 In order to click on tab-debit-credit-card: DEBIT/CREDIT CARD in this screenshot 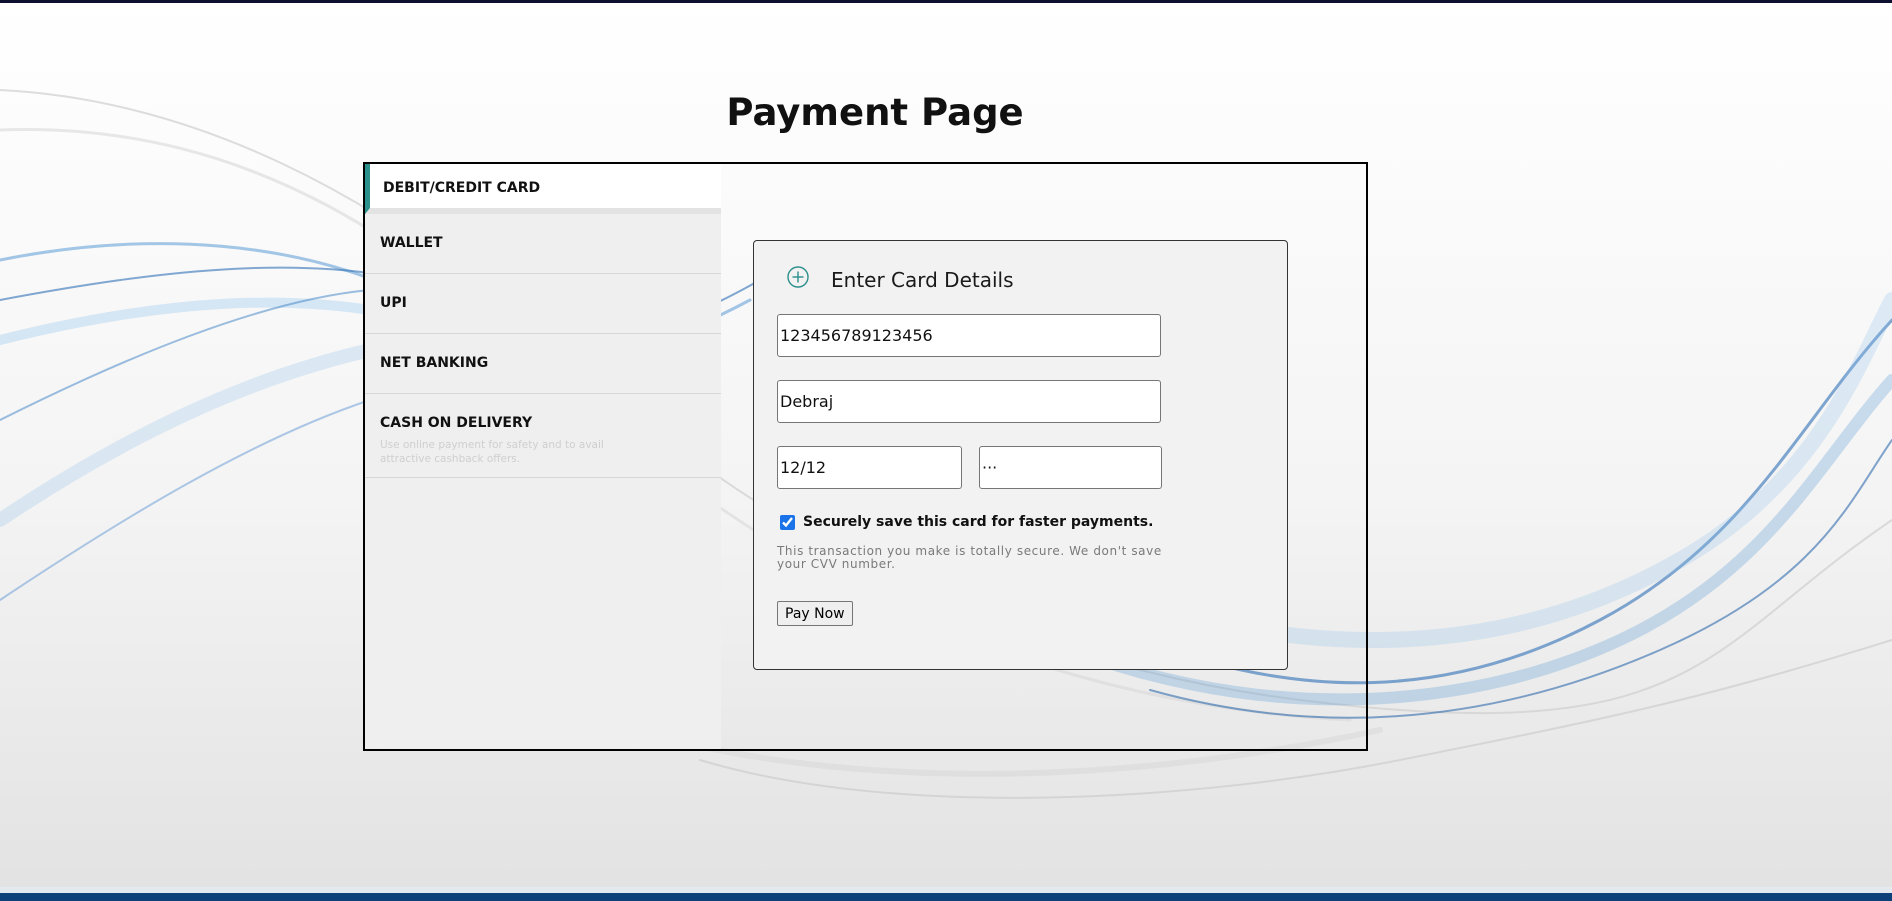, I will do `click(543, 189)`.